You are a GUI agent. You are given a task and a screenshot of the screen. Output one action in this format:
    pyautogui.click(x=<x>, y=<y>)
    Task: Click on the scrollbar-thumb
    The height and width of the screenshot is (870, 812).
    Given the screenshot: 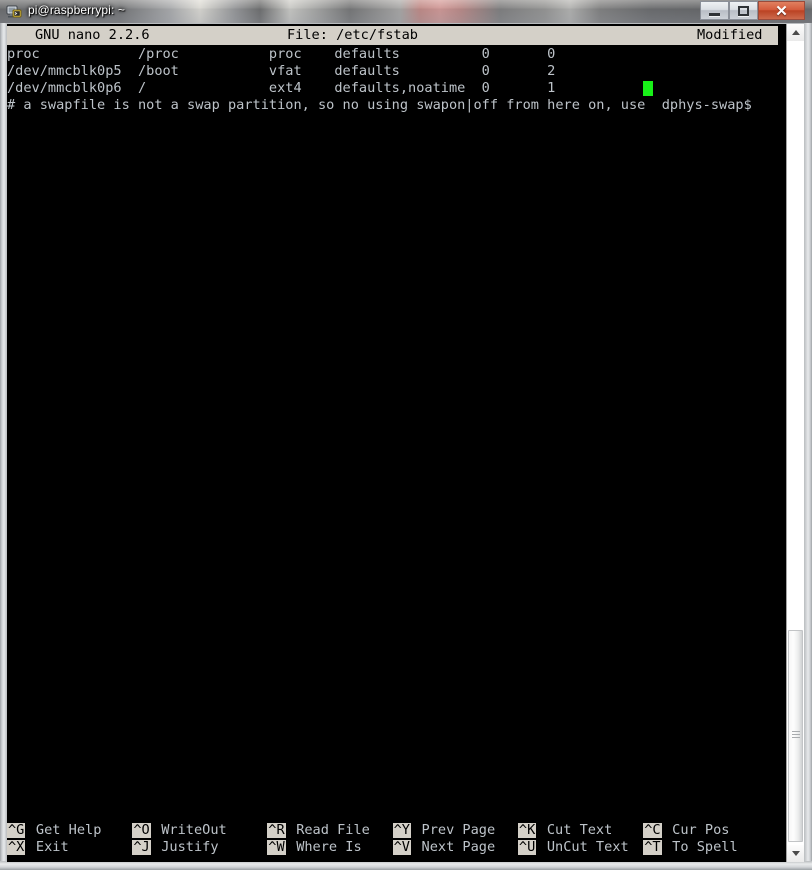 What is the action you would take?
    pyautogui.click(x=795, y=736)
    